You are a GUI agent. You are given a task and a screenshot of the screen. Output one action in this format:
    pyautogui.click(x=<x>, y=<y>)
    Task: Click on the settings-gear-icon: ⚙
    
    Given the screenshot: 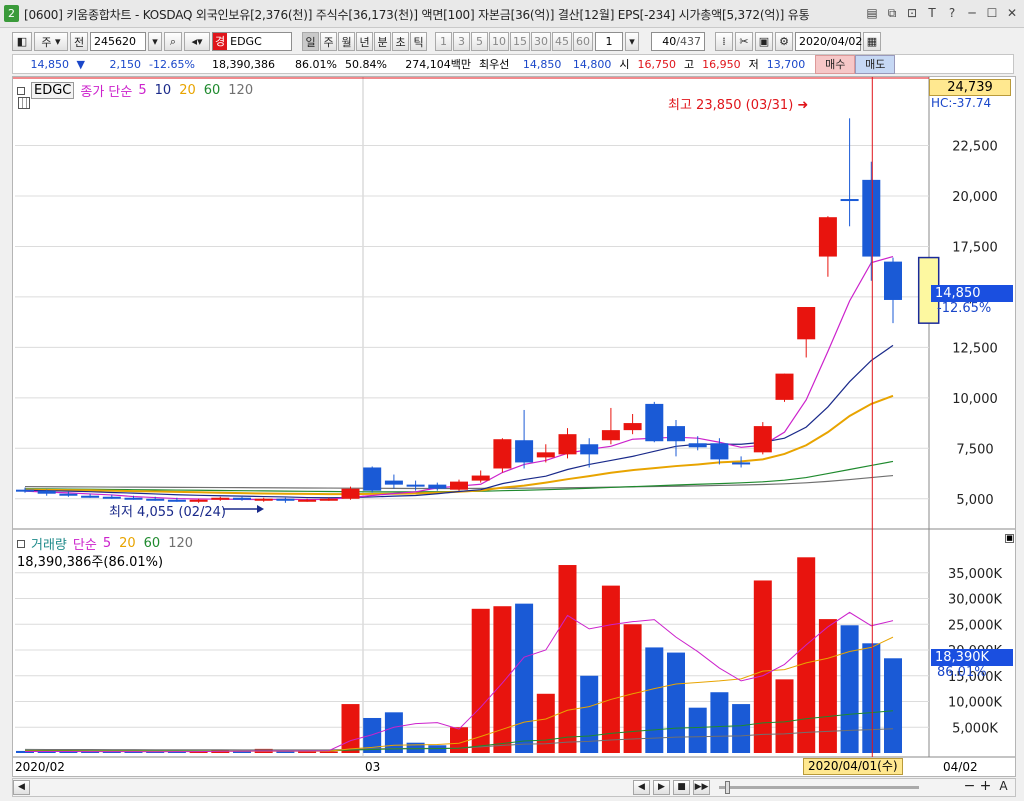 What is the action you would take?
    pyautogui.click(x=784, y=41)
    